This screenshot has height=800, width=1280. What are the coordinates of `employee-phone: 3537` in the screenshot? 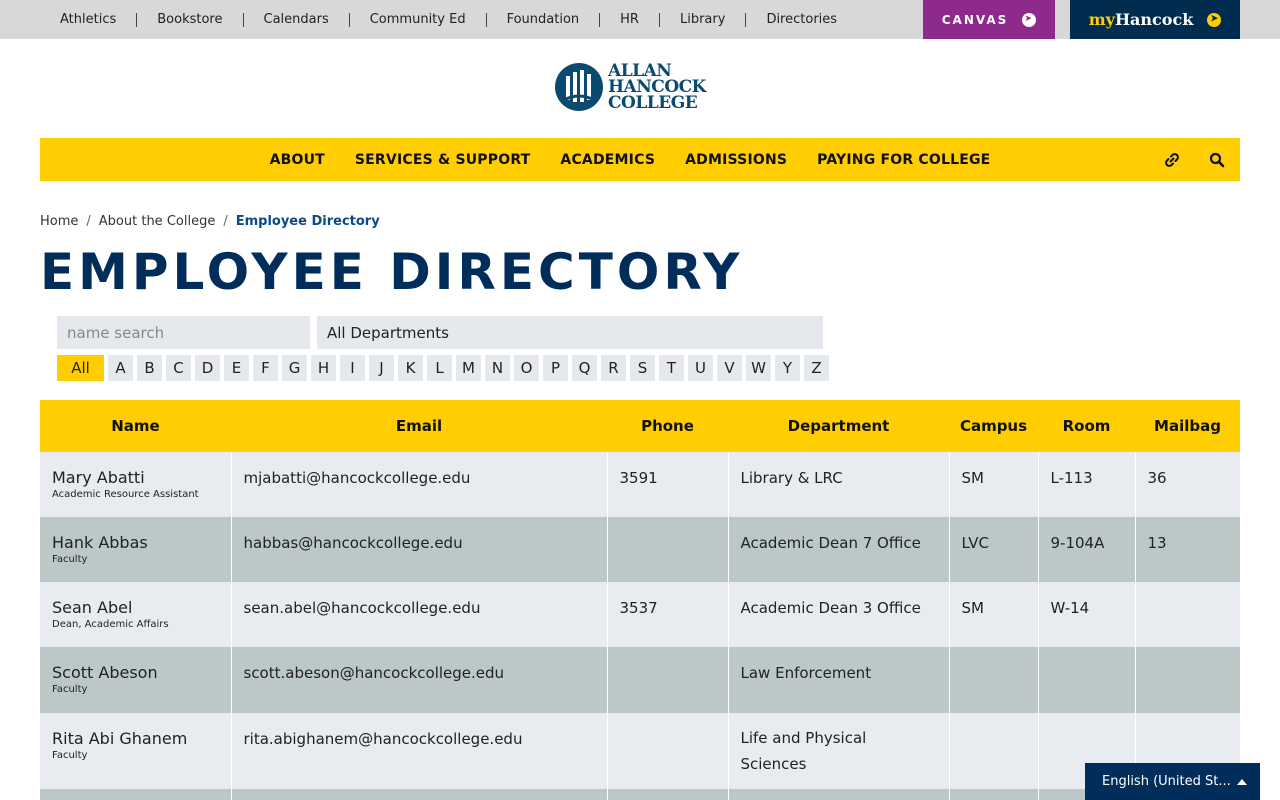 It's located at (638, 608).